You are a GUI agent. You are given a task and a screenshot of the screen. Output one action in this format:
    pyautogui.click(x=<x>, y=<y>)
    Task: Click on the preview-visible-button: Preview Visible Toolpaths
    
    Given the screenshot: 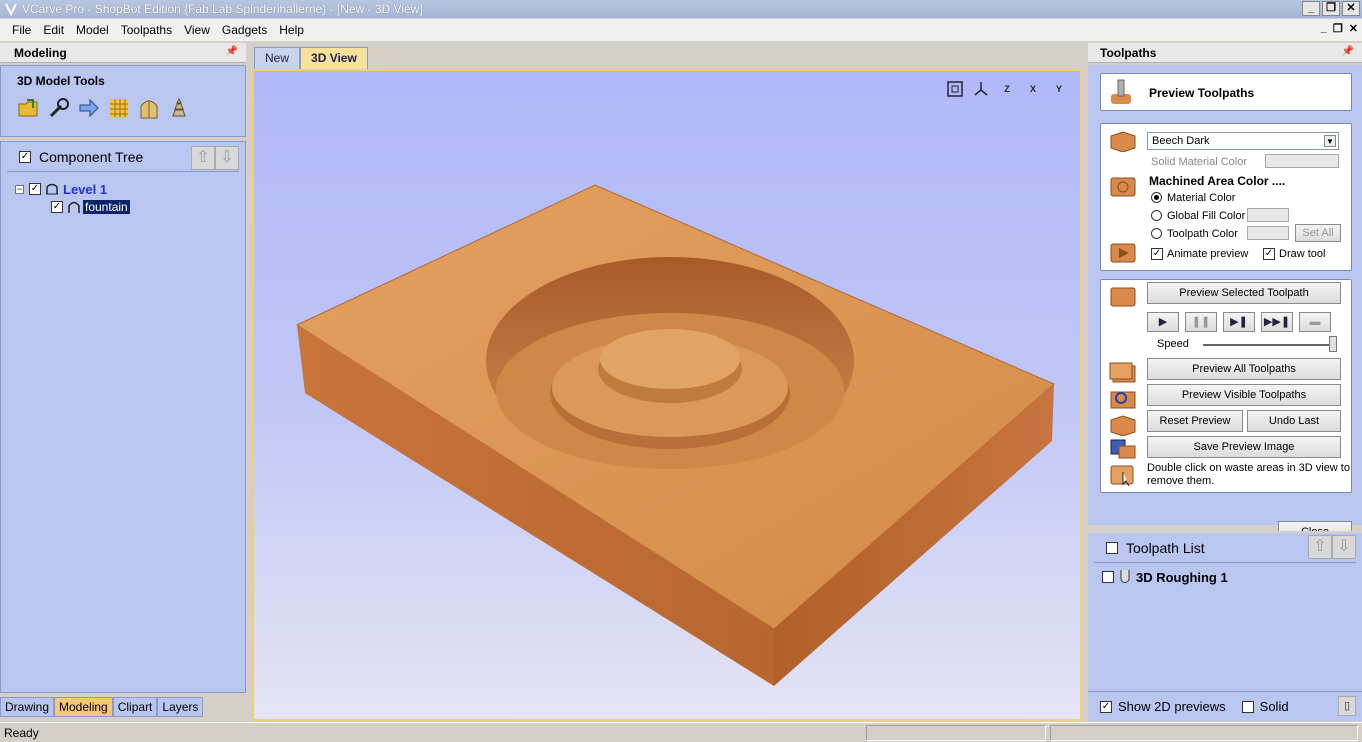 What is the action you would take?
    pyautogui.click(x=1244, y=395)
    